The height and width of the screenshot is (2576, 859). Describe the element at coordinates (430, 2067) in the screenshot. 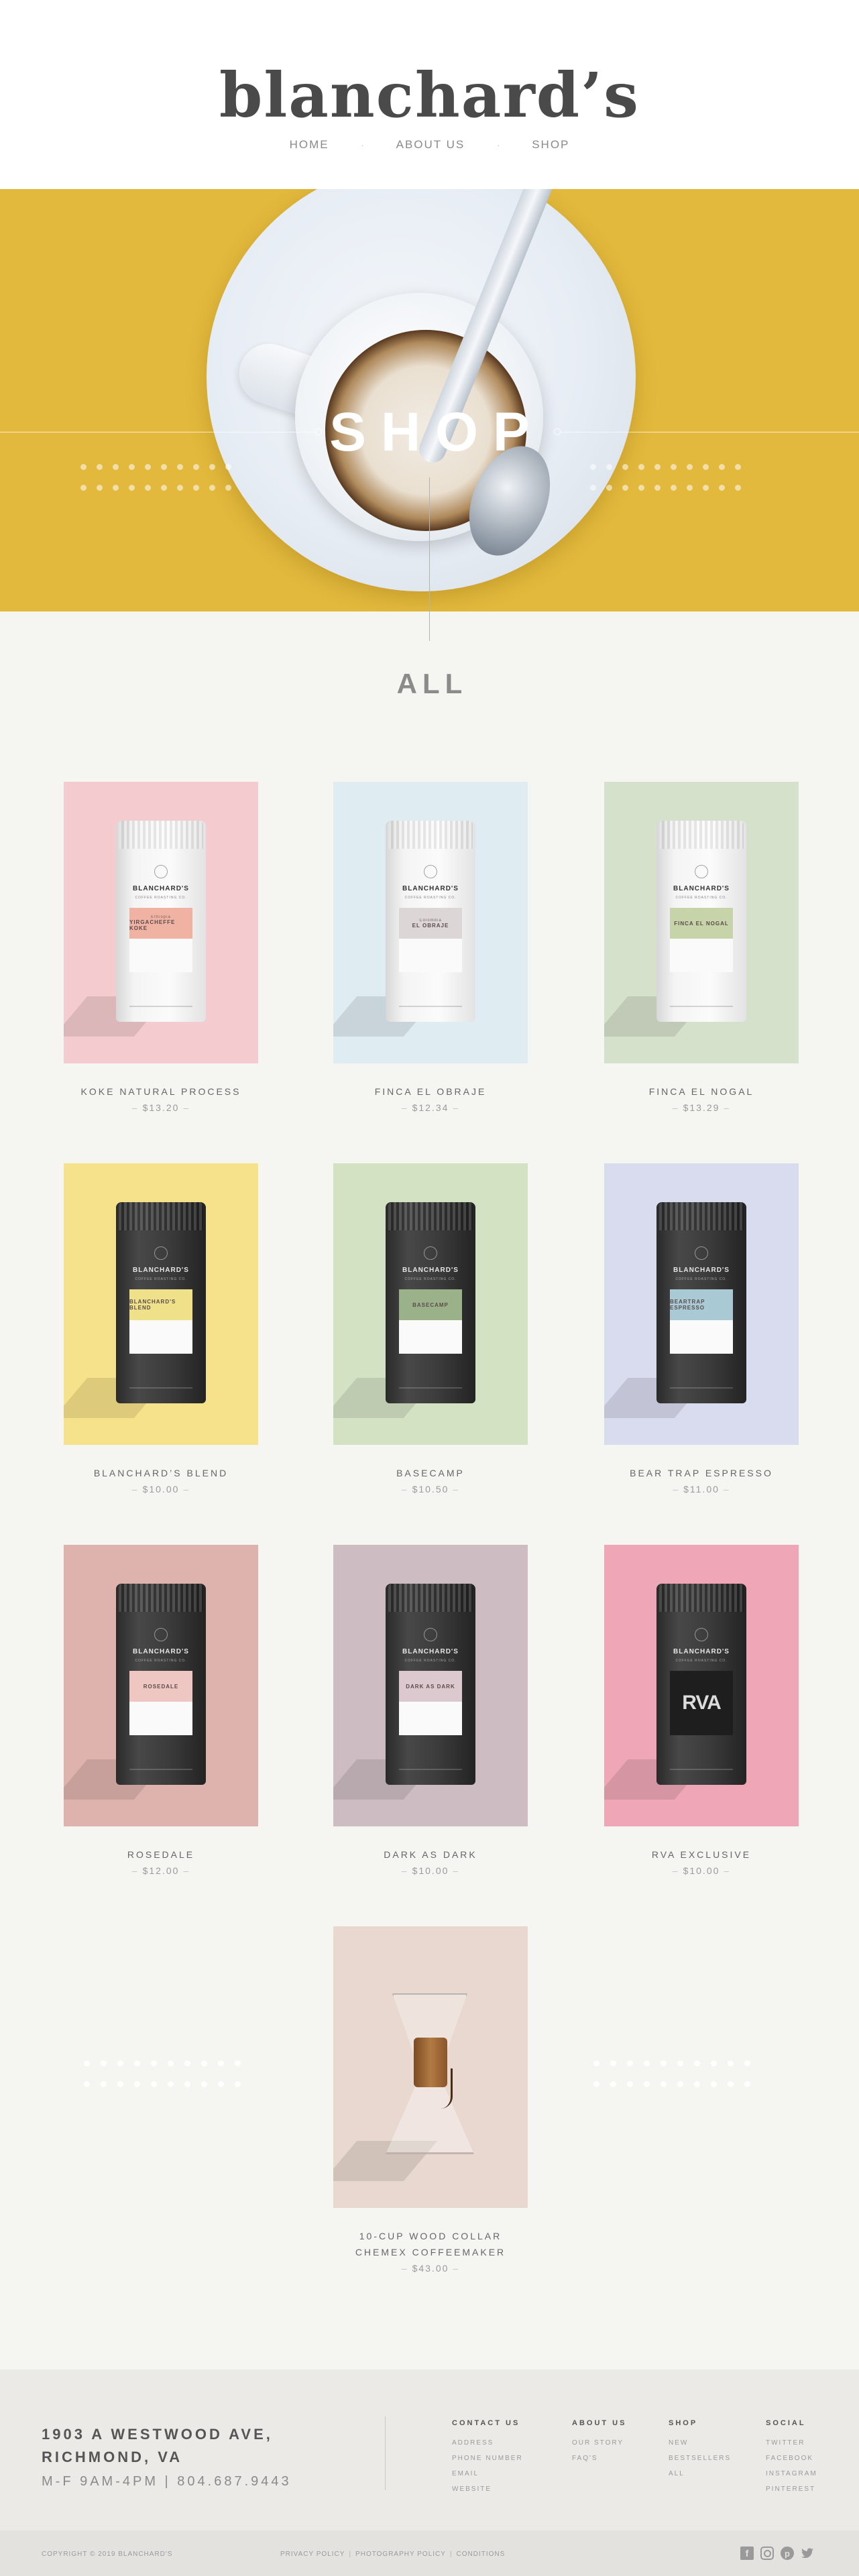

I see `product-image` at that location.